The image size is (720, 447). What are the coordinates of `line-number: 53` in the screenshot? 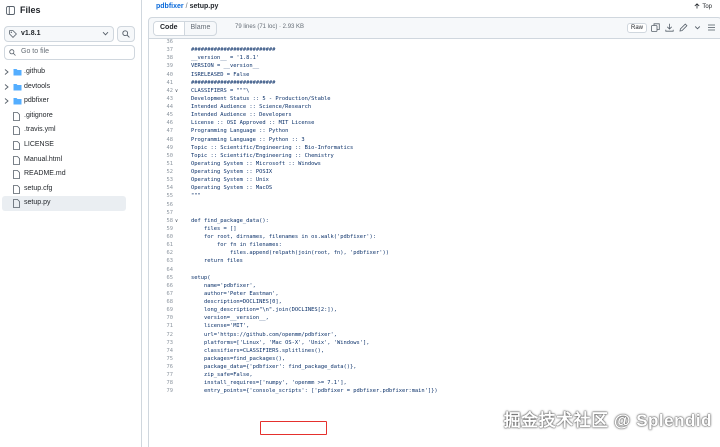 It's located at (161, 180).